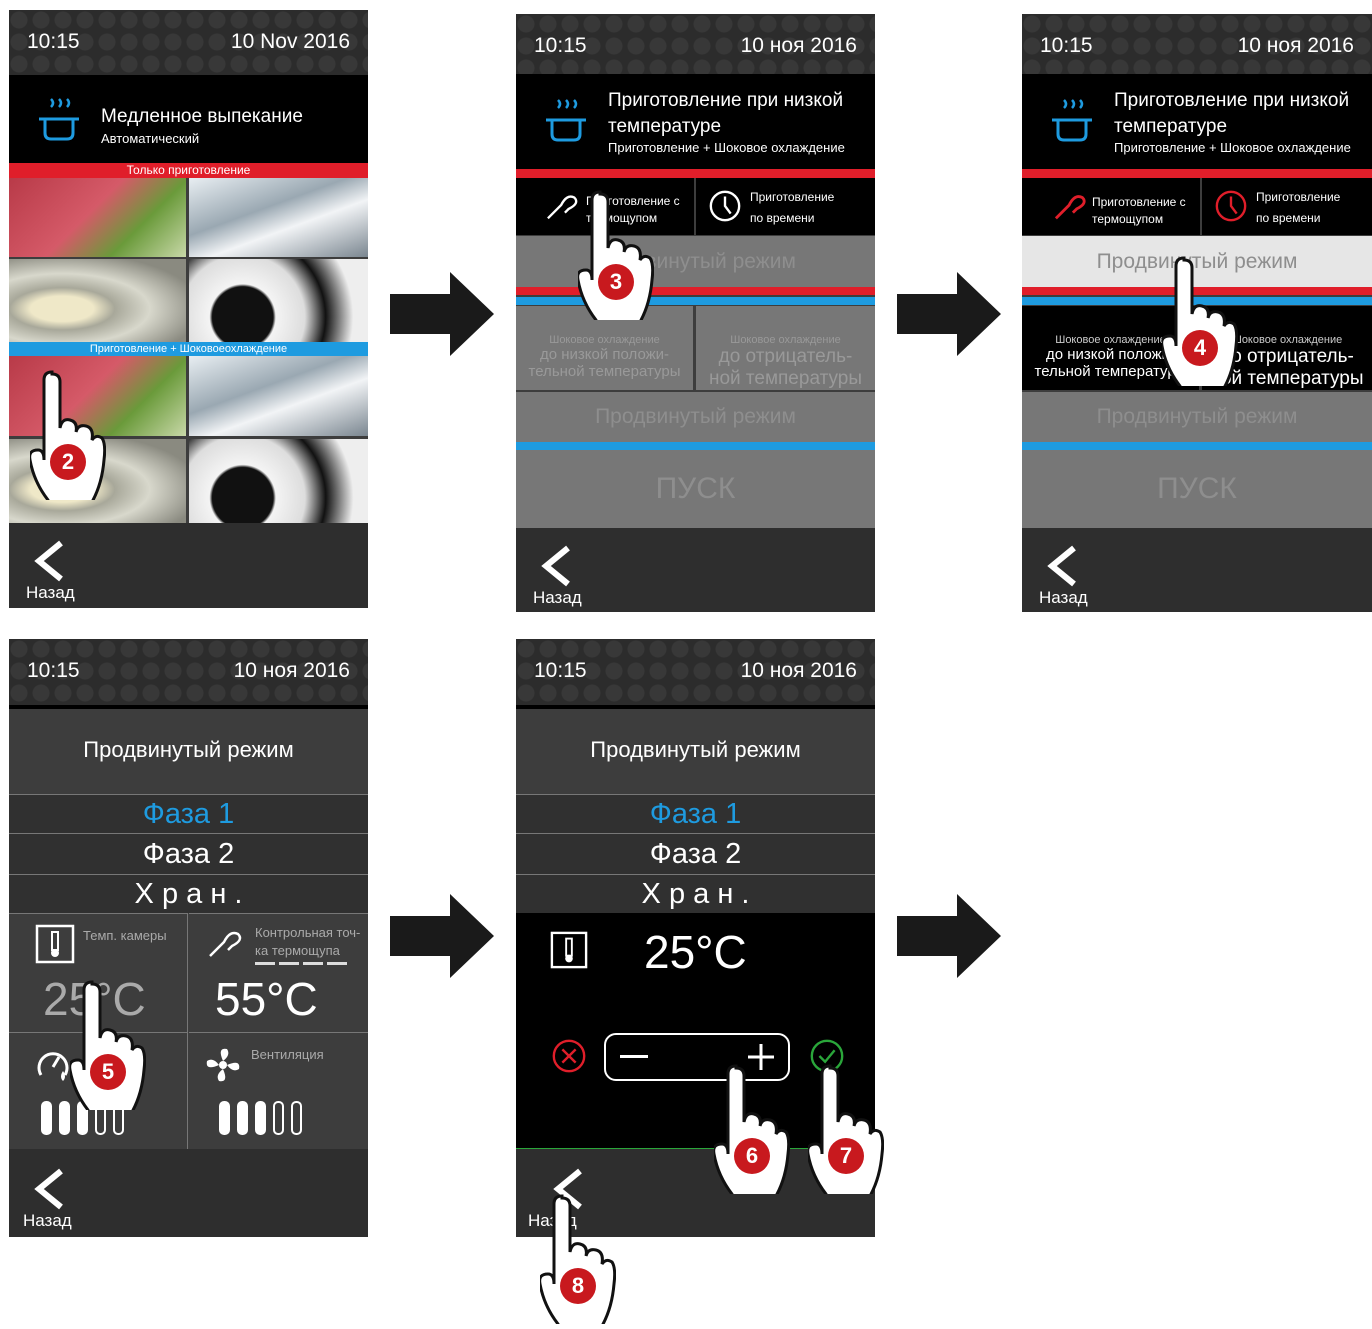 This screenshot has width=1372, height=1329. Describe the element at coordinates (695, 301) in the screenshot. I see `blue-divider` at that location.